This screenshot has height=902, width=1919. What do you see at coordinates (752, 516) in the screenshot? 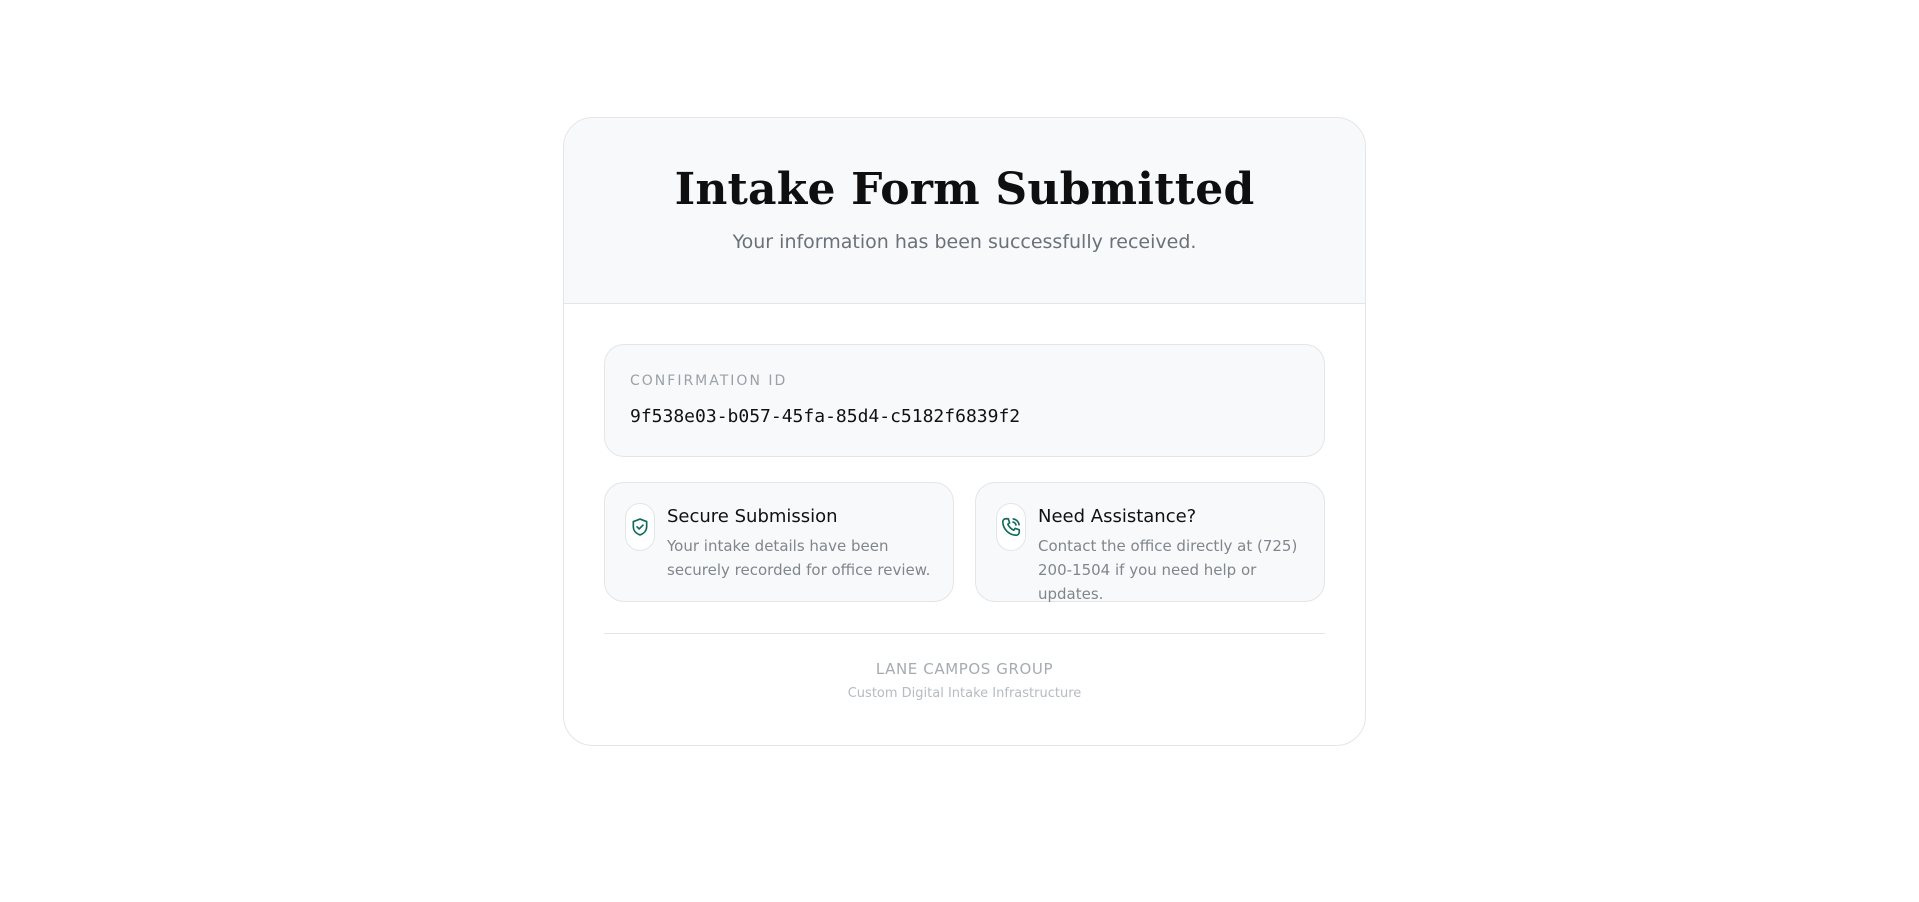
I see `secure-submission-title: Secure Submission` at bounding box center [752, 516].